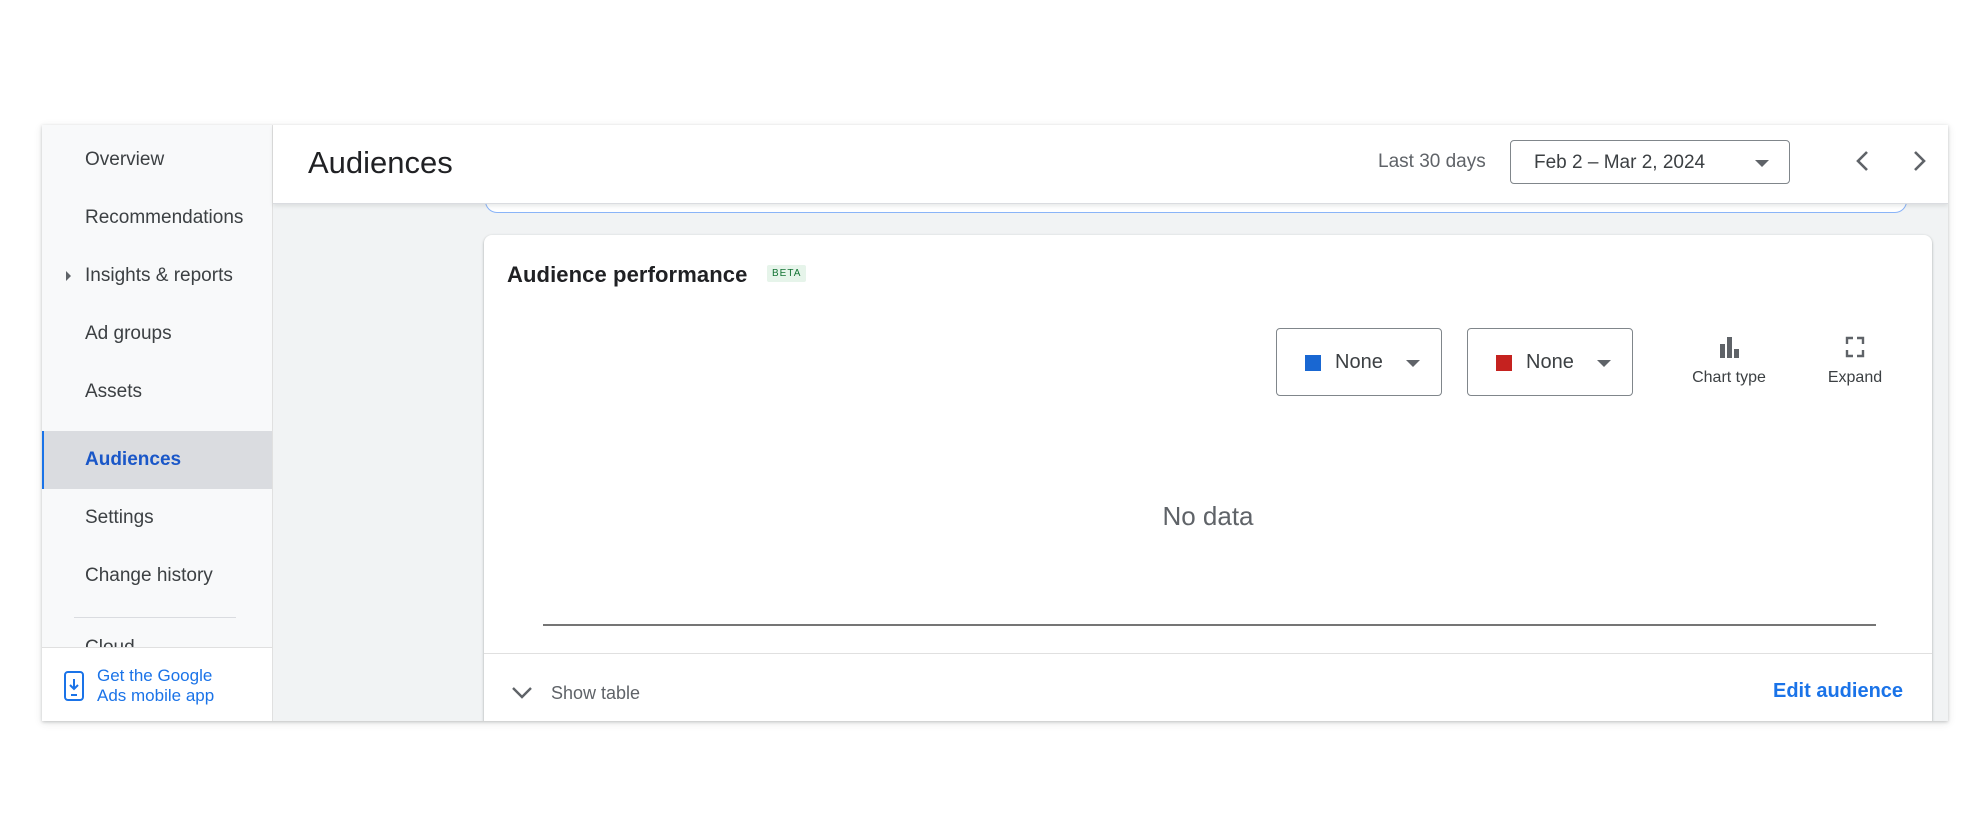 The image size is (1982, 836). What do you see at coordinates (1838, 691) in the screenshot?
I see `edit-audience-link: Edit audience` at bounding box center [1838, 691].